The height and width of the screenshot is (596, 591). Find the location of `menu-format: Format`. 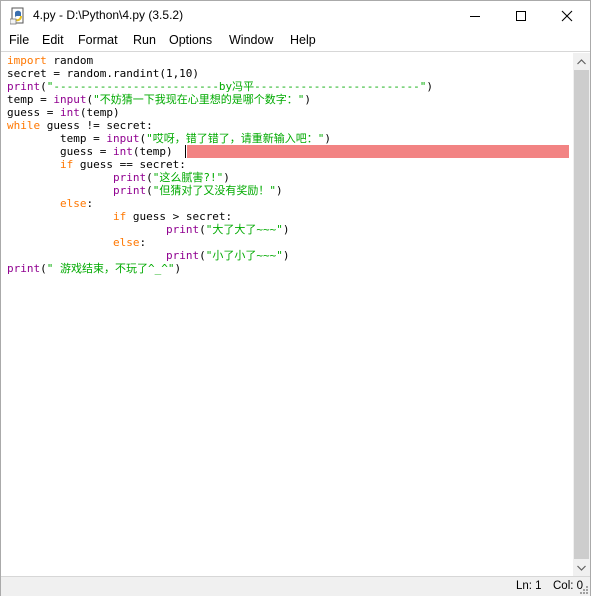

menu-format: Format is located at coordinates (98, 40).